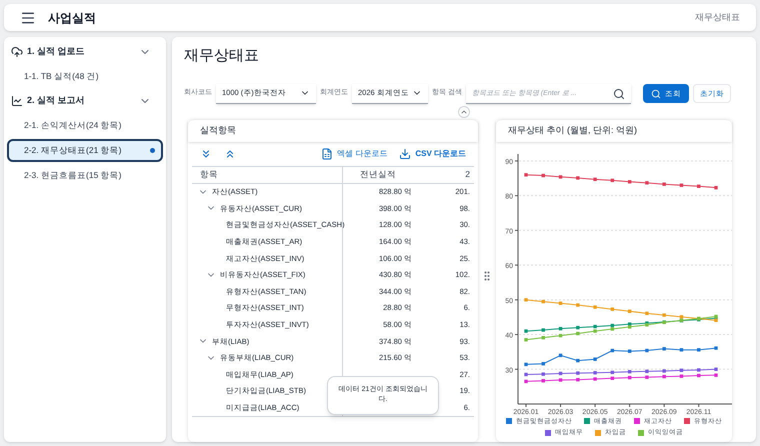 The height and width of the screenshot is (446, 760). What do you see at coordinates (222, 56) in the screenshot?
I see `page-title: 재무상태표` at bounding box center [222, 56].